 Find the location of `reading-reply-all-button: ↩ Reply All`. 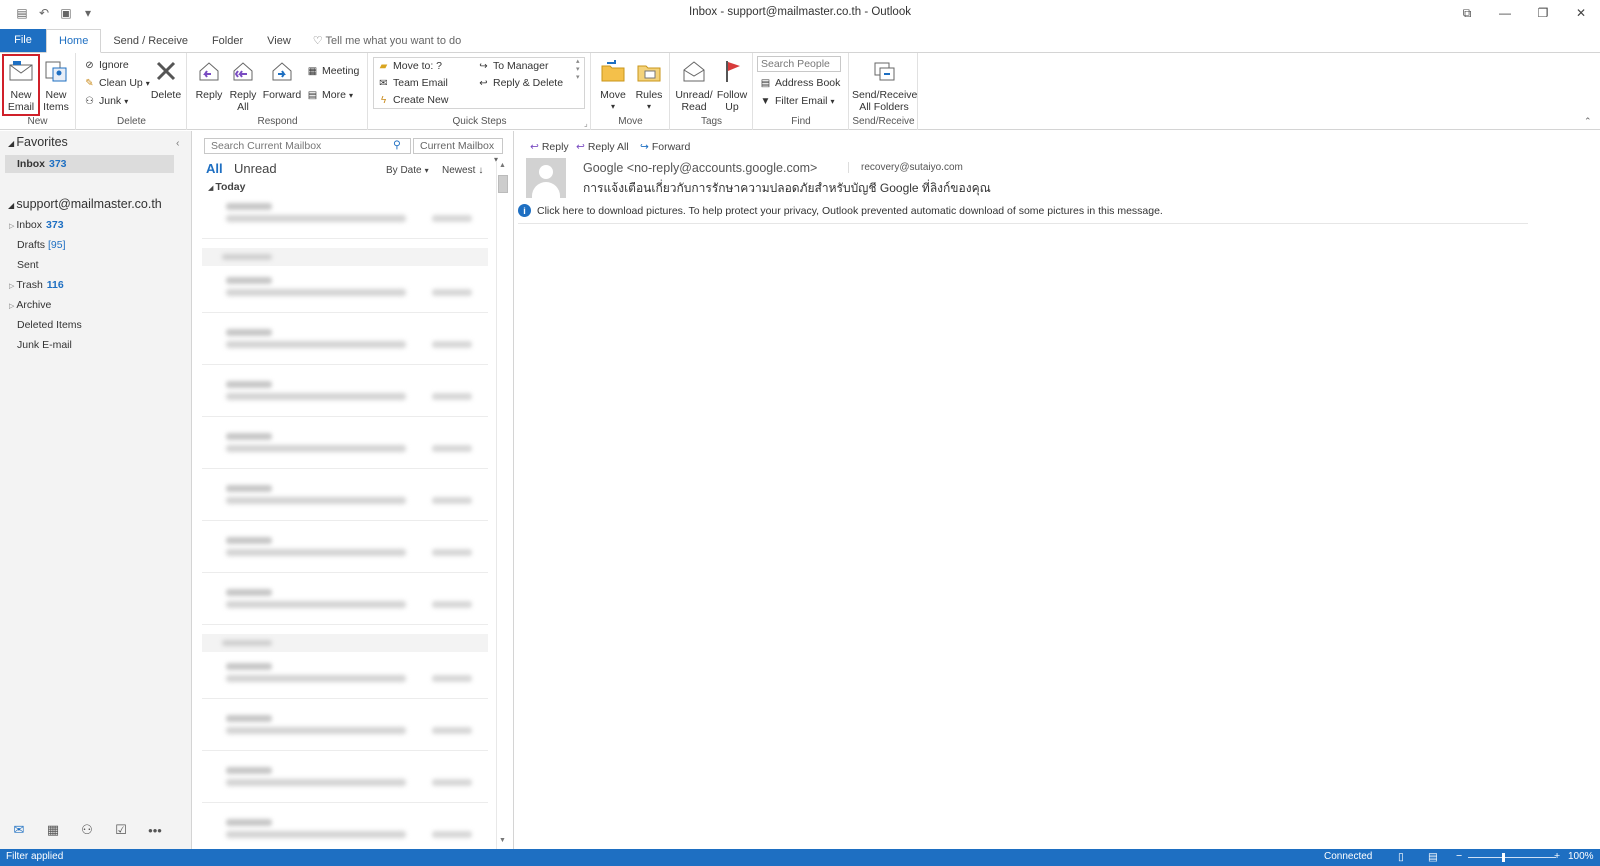

reading-reply-all-button: ↩ Reply All is located at coordinates (602, 147).